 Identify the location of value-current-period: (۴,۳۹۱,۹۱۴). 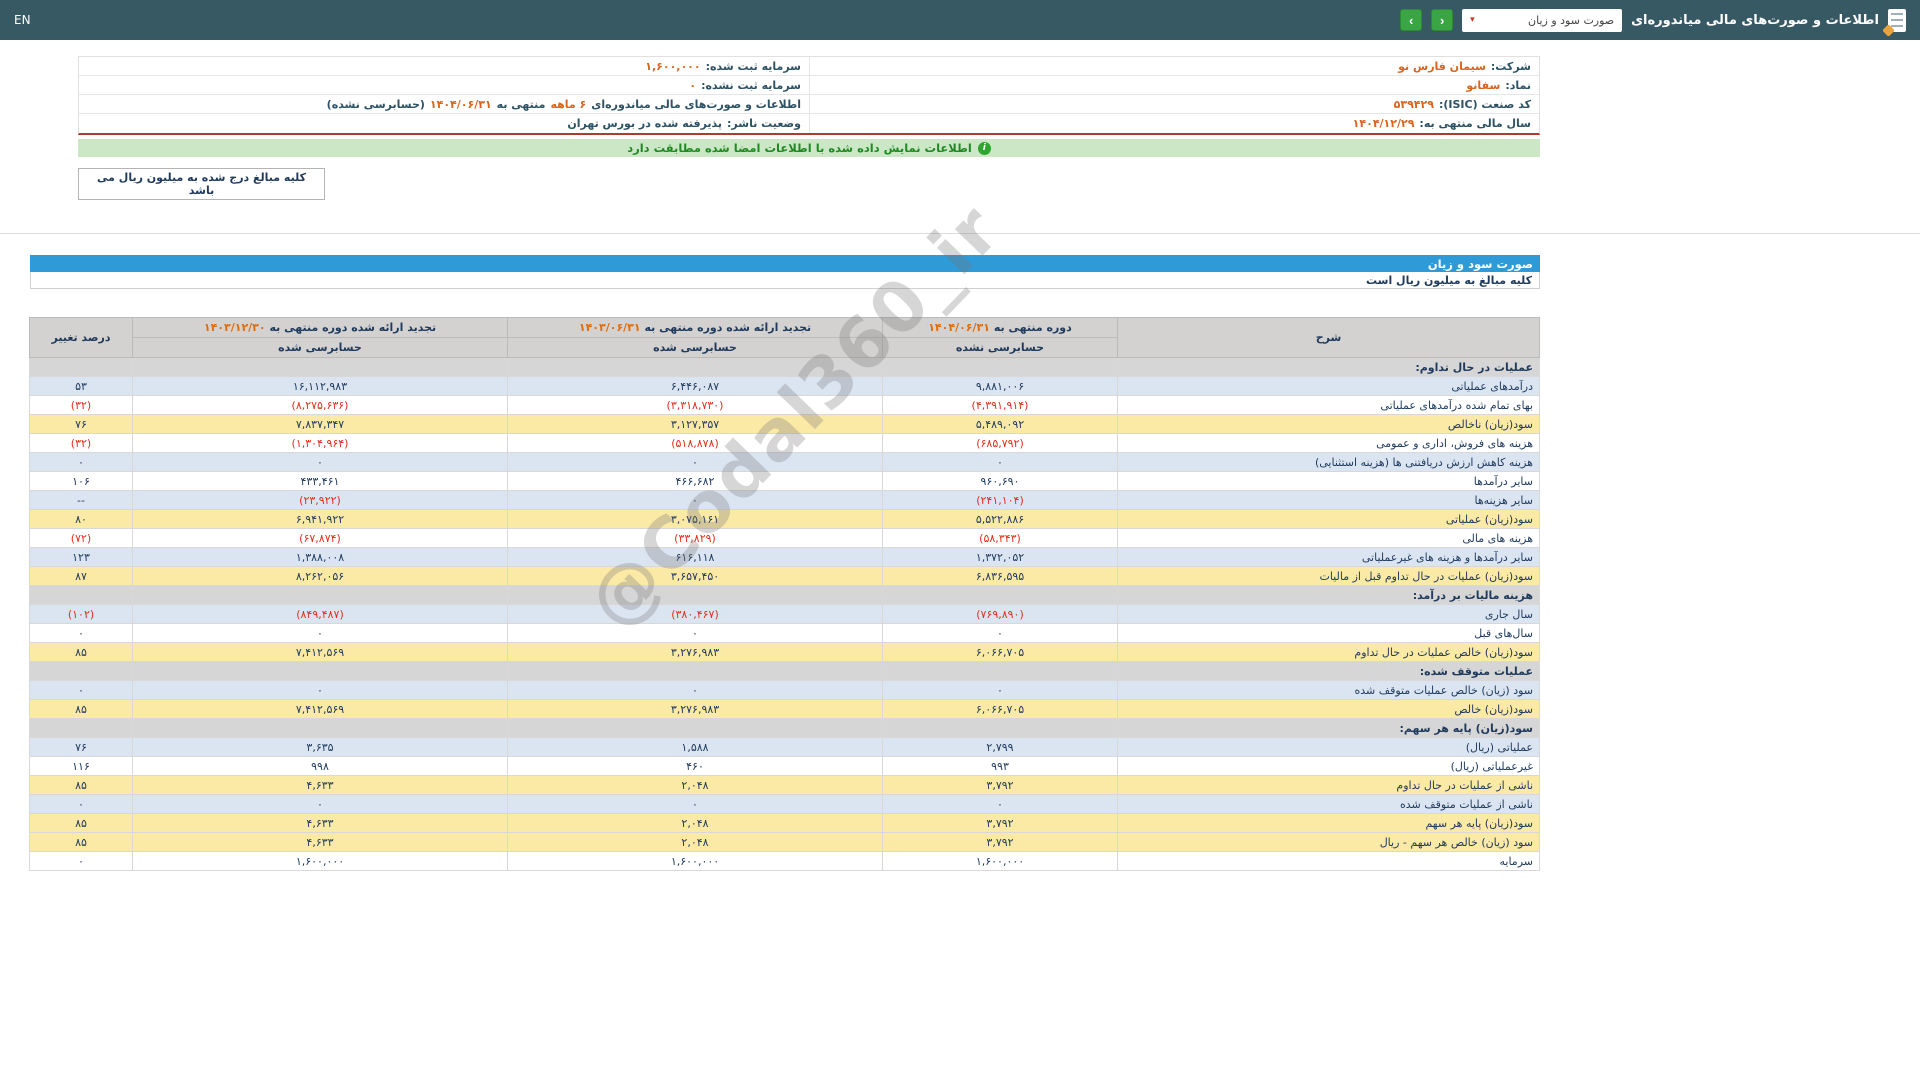
(1000, 405).